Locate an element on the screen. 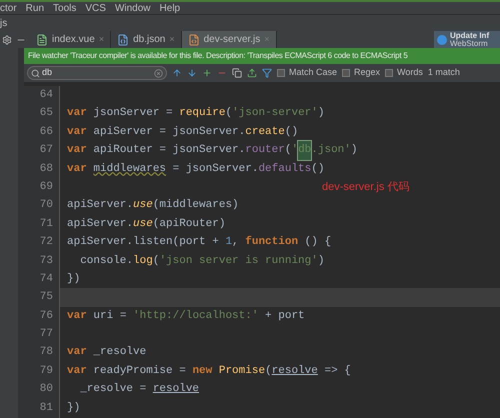  add-occurrence-icon is located at coordinates (207, 73).